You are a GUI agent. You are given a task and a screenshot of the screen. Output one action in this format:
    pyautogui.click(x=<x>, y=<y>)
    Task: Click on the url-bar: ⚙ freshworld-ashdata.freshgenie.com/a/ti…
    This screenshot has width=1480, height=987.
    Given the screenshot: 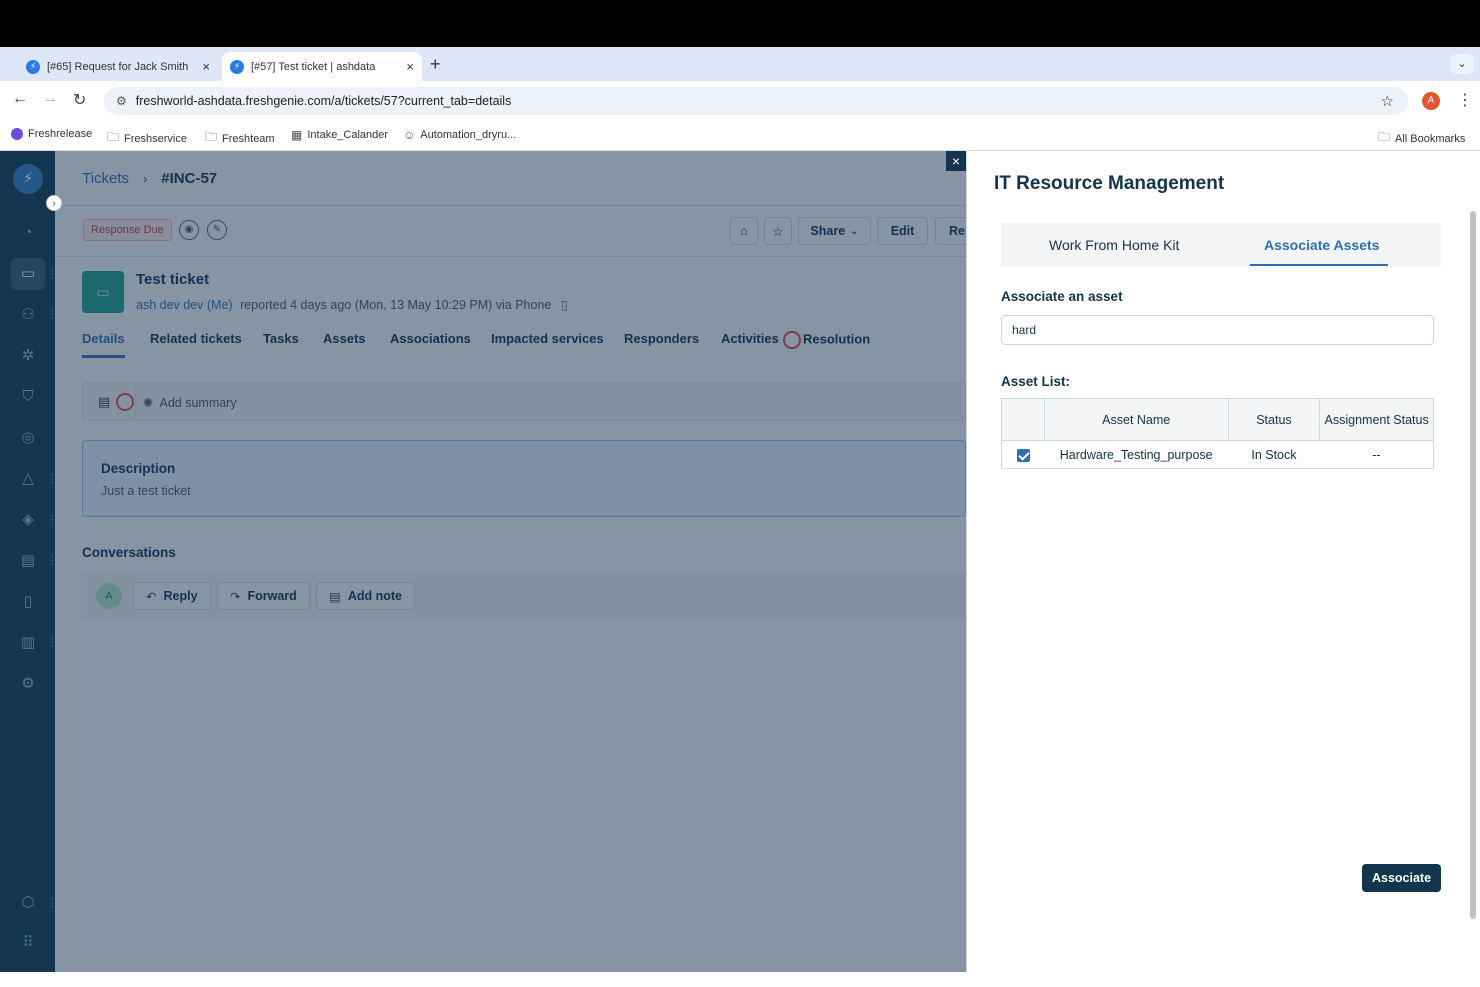 What is the action you would take?
    pyautogui.click(x=756, y=101)
    